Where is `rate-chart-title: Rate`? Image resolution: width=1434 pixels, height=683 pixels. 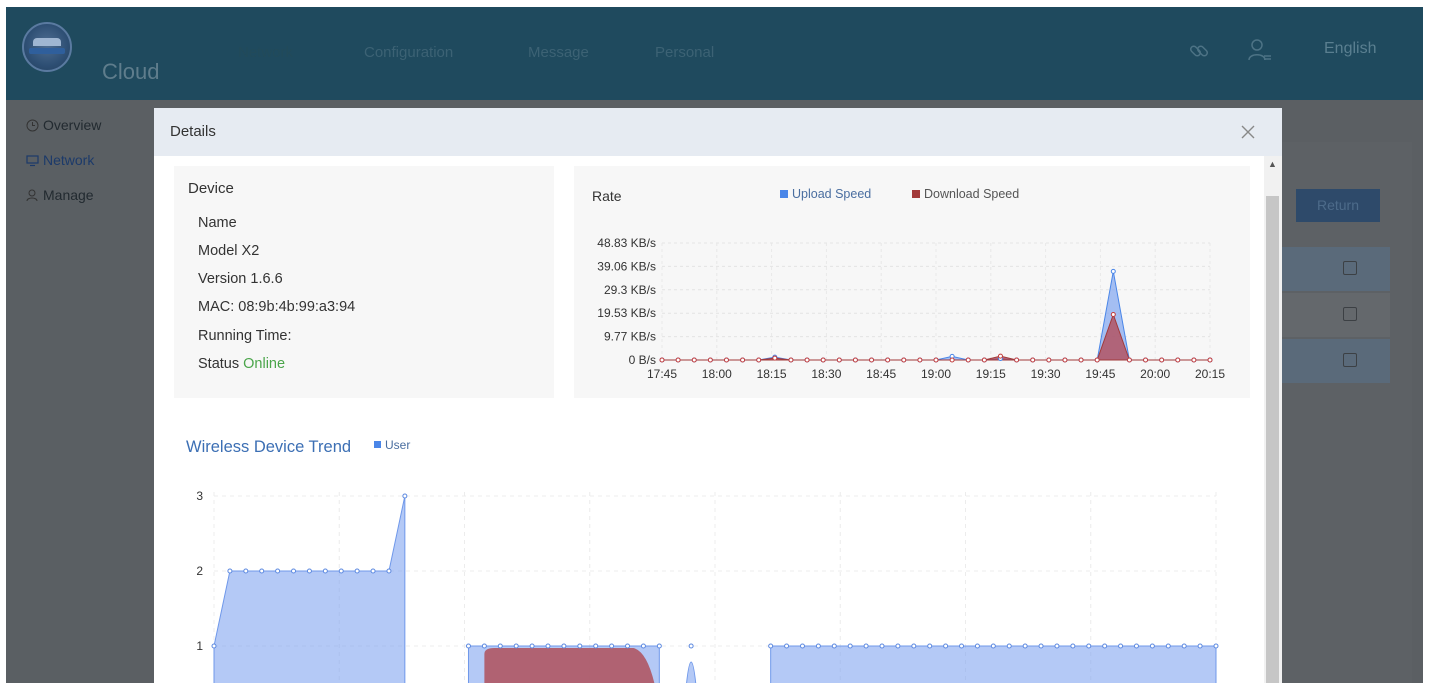
rate-chart-title: Rate is located at coordinates (607, 196).